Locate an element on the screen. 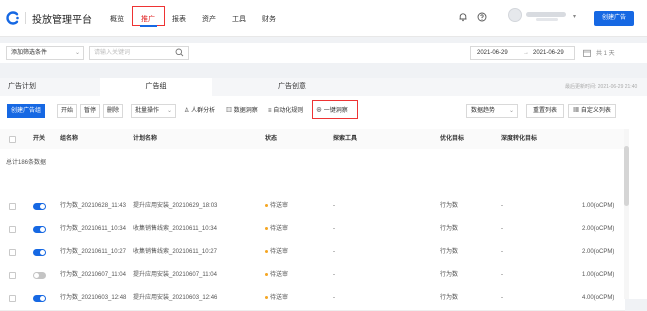  account-dropdown-caret-icon: ▾ is located at coordinates (574, 16).